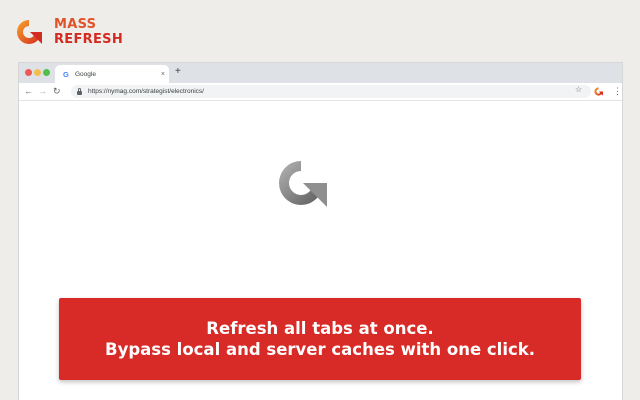 The image size is (640, 400). What do you see at coordinates (42, 91) in the screenshot?
I see `forward-button: →` at bounding box center [42, 91].